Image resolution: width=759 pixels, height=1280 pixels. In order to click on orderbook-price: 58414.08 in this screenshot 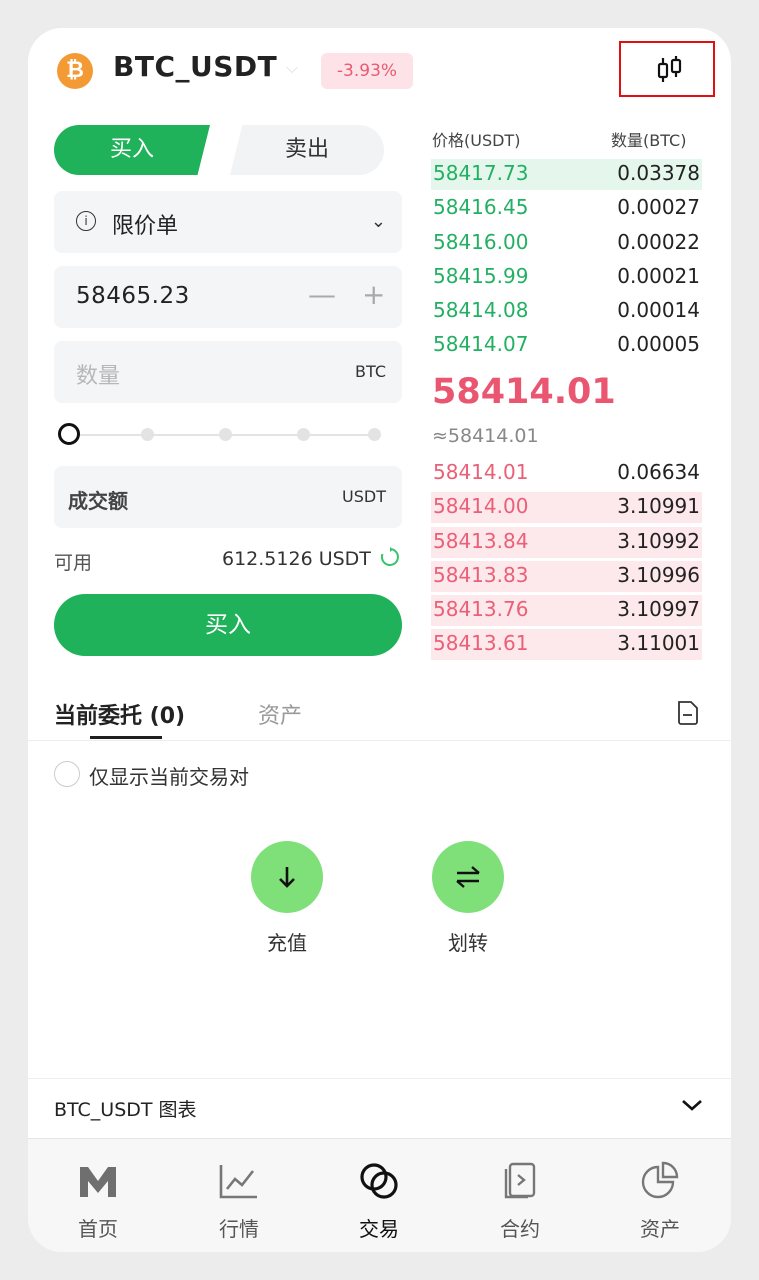, I will do `click(481, 310)`.